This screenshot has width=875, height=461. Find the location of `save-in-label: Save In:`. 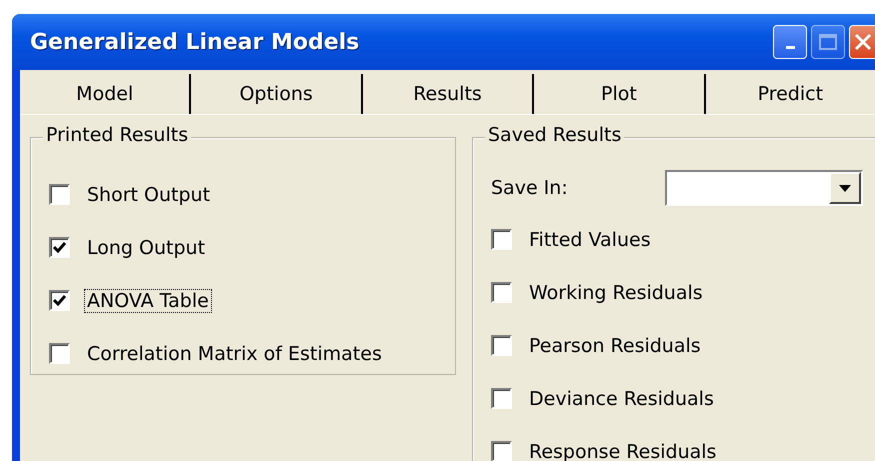

save-in-label: Save In: is located at coordinates (529, 188).